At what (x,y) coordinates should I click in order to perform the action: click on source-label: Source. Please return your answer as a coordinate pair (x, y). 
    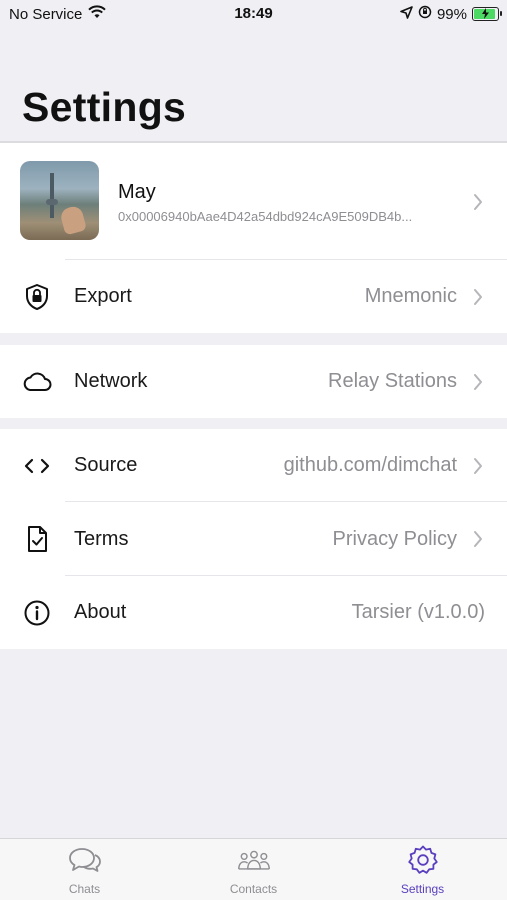
    Looking at the image, I should click on (106, 465).